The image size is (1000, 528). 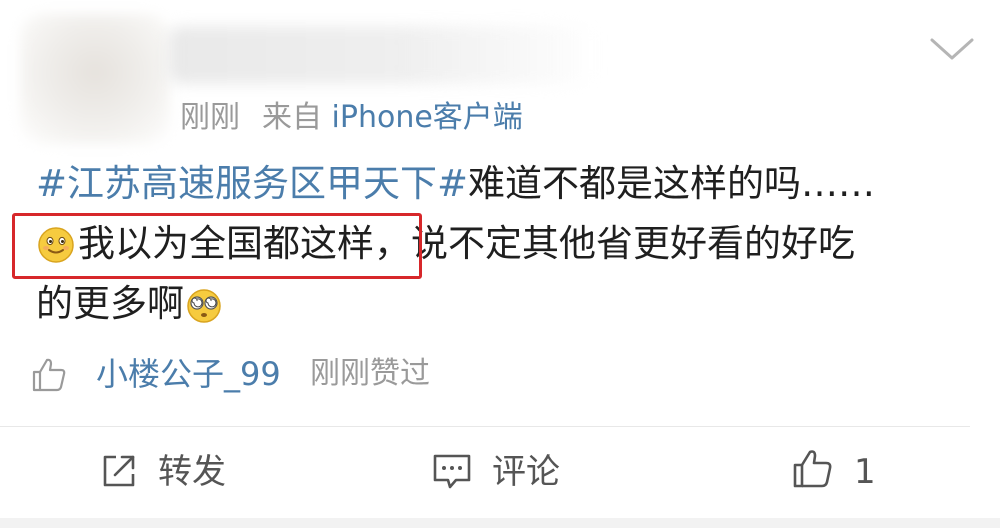 I want to click on post-meta: 刚刚 来自 iPhone客户端, so click(x=351, y=118).